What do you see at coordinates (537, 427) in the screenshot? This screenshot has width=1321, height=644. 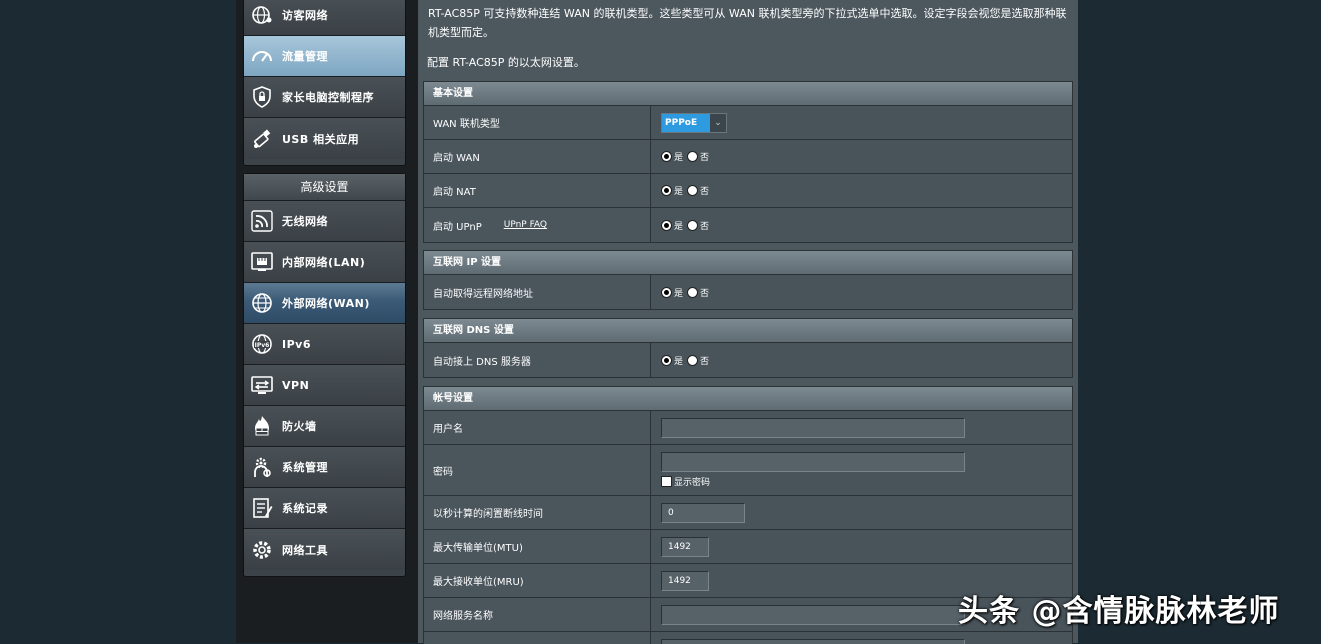 I see `field-label: 用户名` at bounding box center [537, 427].